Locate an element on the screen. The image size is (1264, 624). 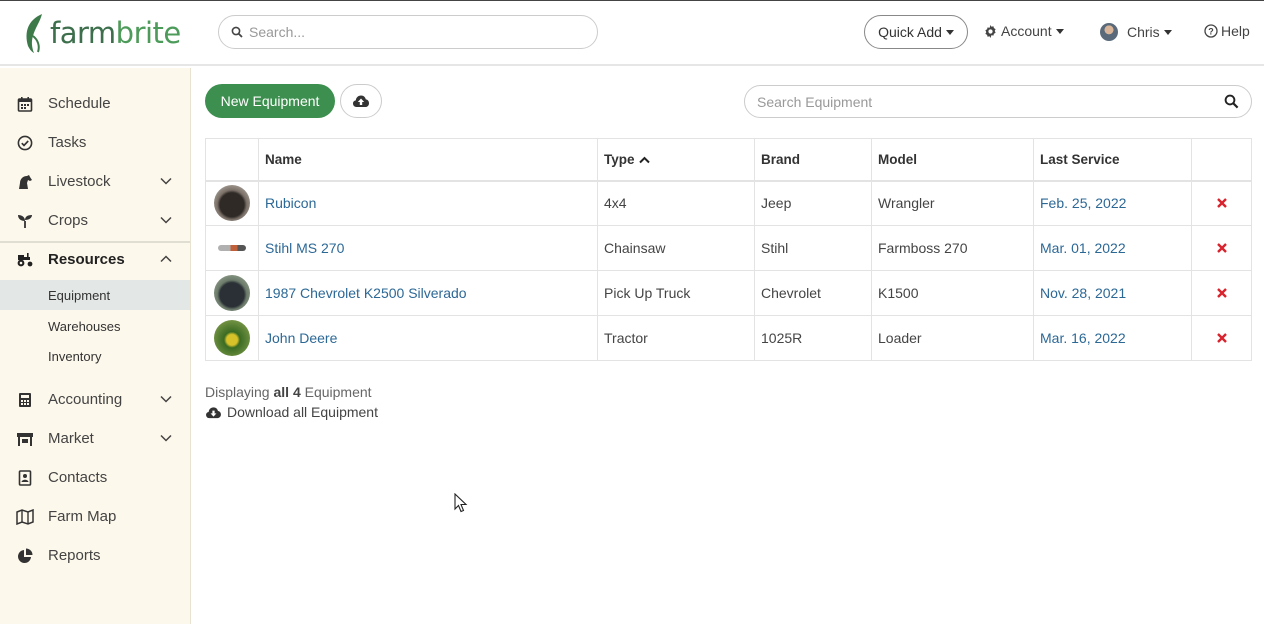
sidebar-item-label: Reports is located at coordinates (74, 555).